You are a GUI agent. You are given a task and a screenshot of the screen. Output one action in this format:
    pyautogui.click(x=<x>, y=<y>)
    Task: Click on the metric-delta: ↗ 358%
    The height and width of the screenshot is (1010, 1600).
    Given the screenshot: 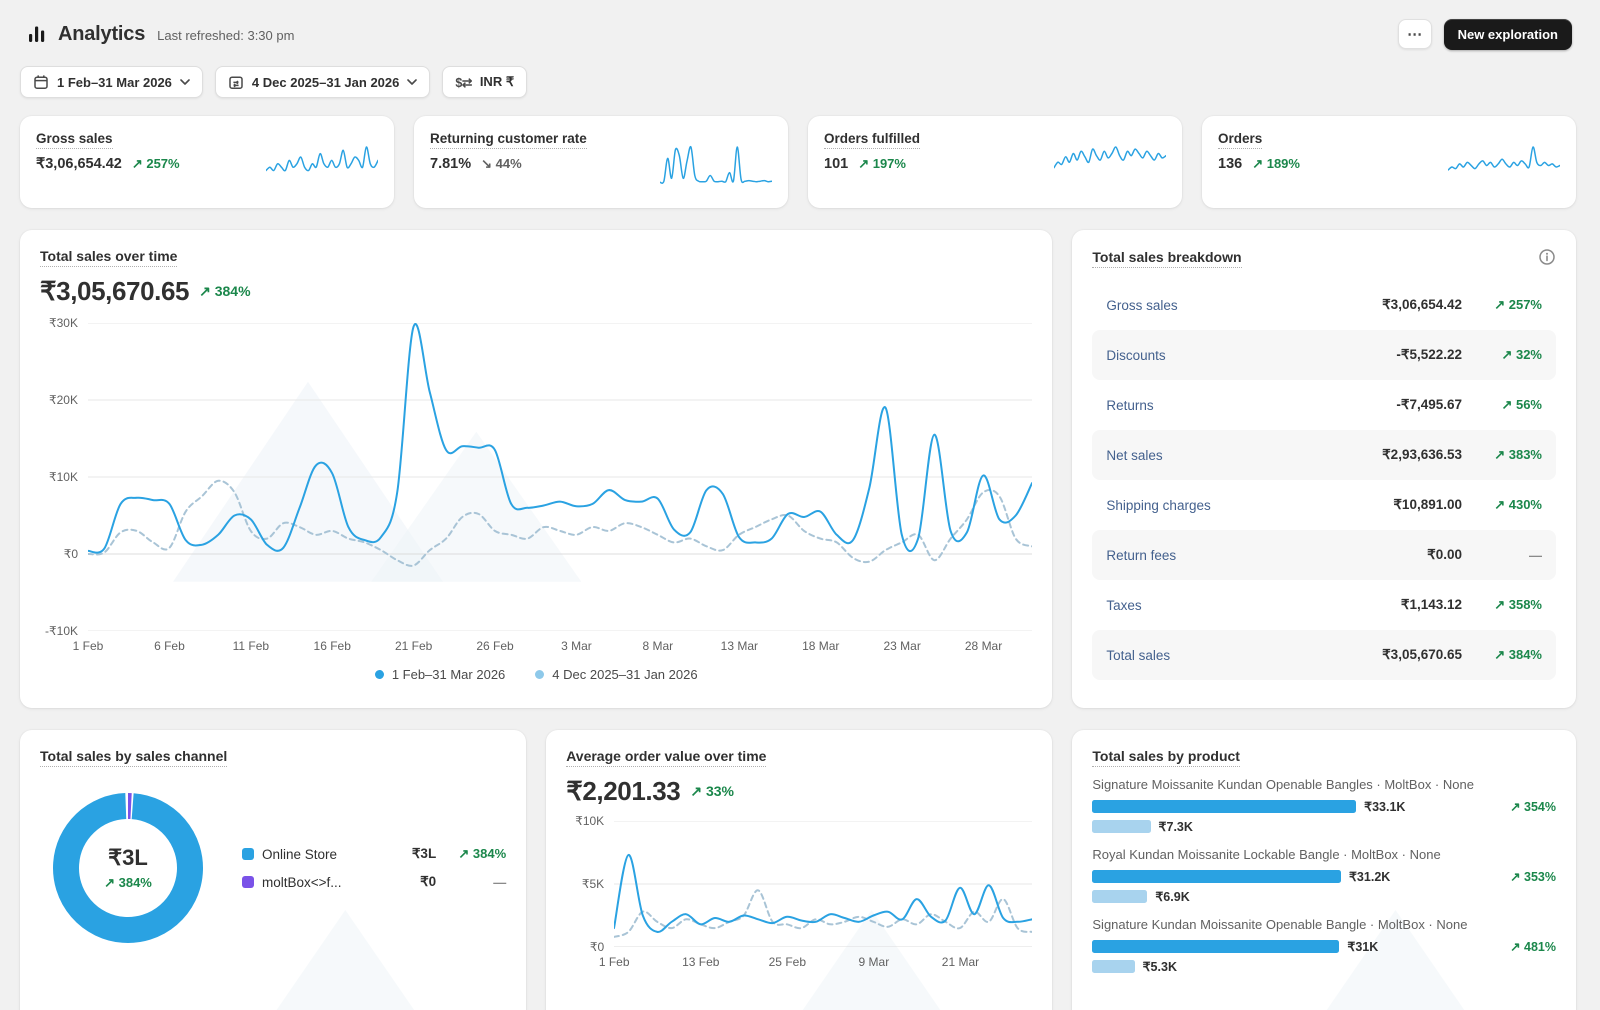 What is the action you would take?
    pyautogui.click(x=1518, y=604)
    